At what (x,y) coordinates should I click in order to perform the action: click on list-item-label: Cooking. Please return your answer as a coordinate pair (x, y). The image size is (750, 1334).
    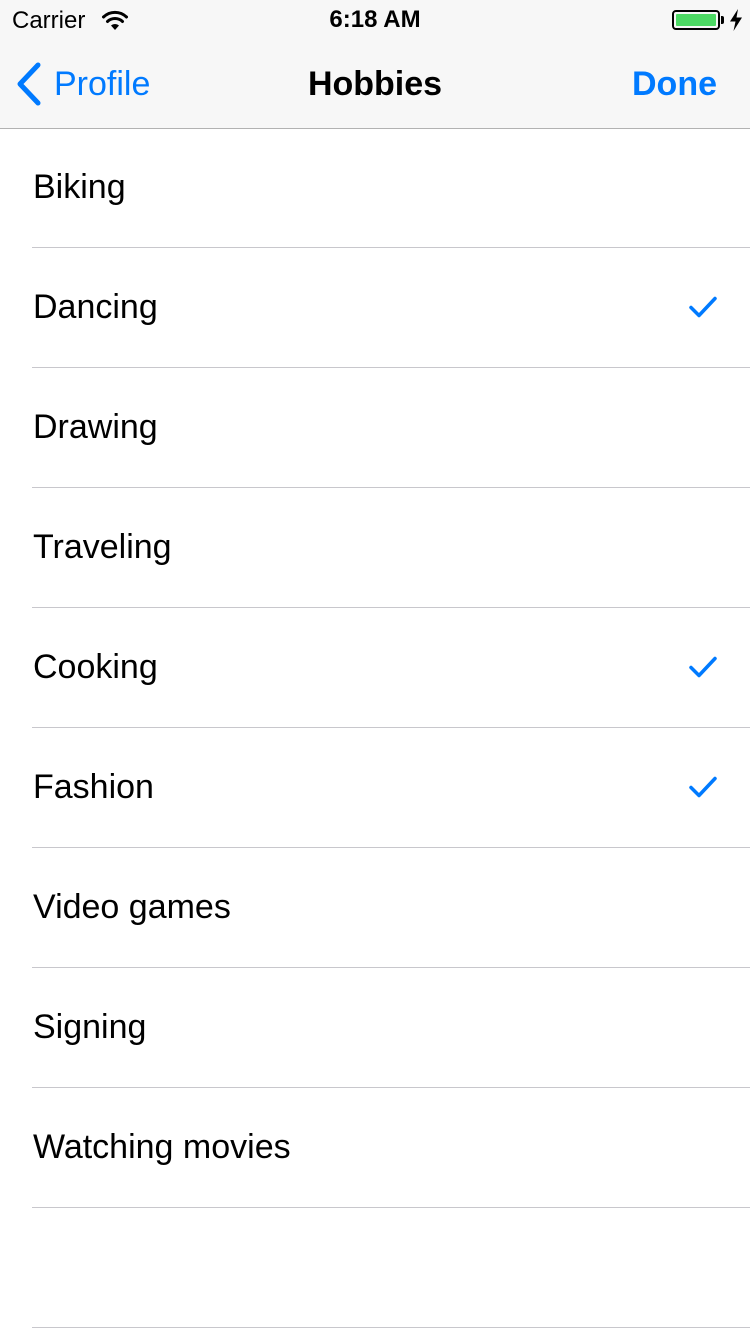
    Looking at the image, I should click on (95, 667).